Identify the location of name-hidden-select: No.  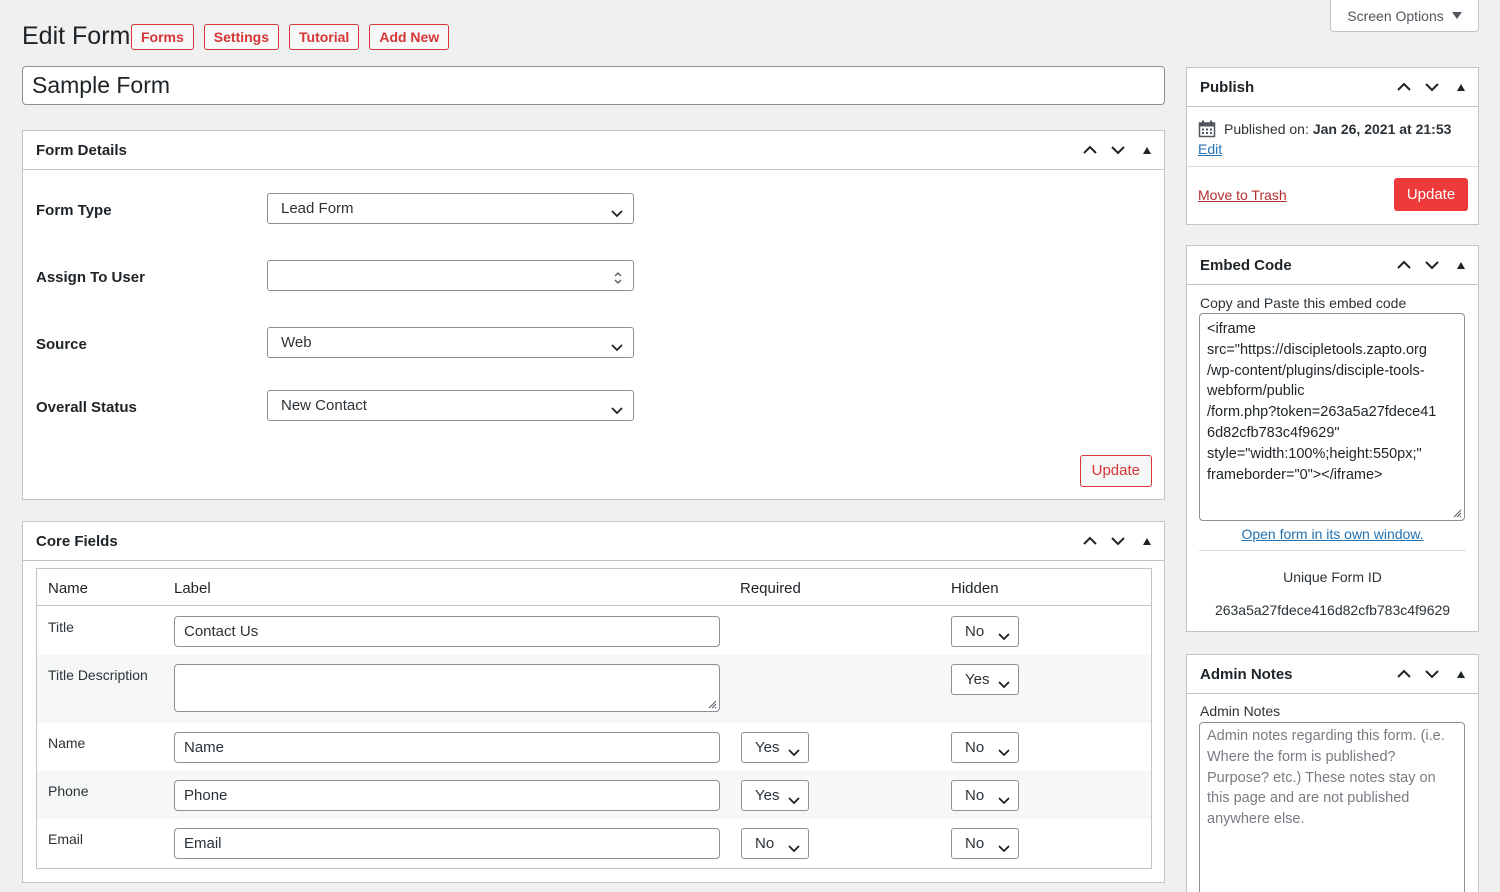
(985, 747).